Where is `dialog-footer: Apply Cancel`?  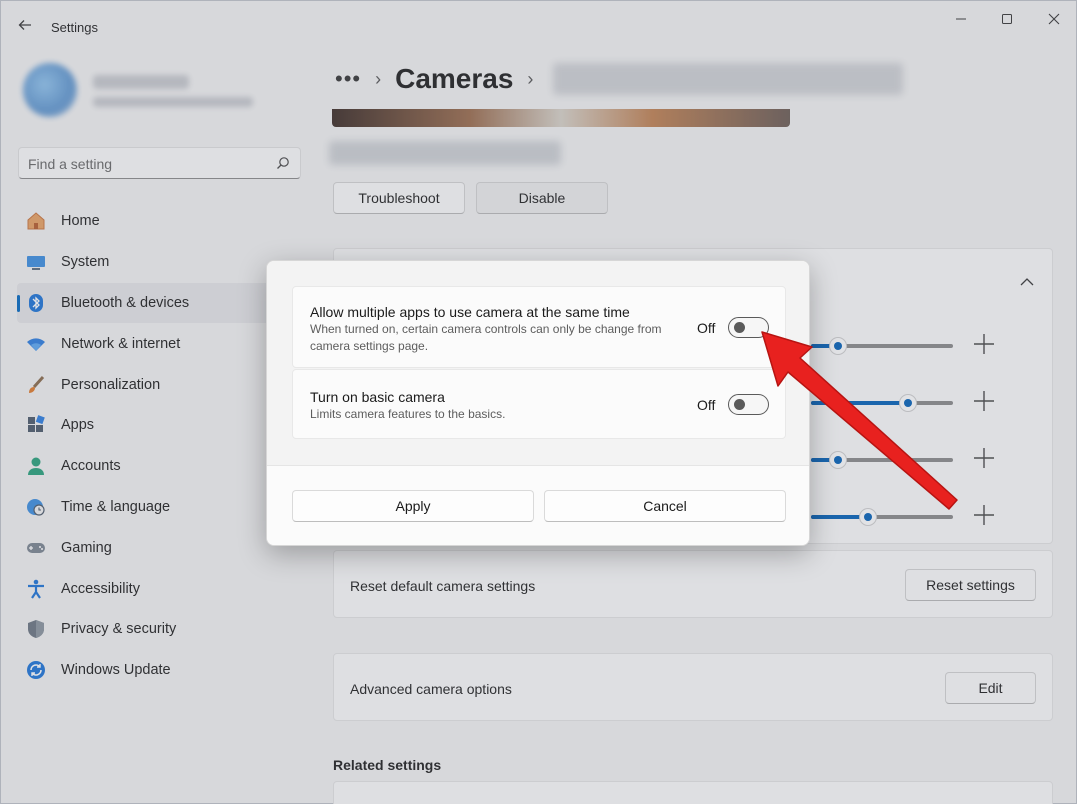
dialog-footer: Apply Cancel is located at coordinates (538, 505).